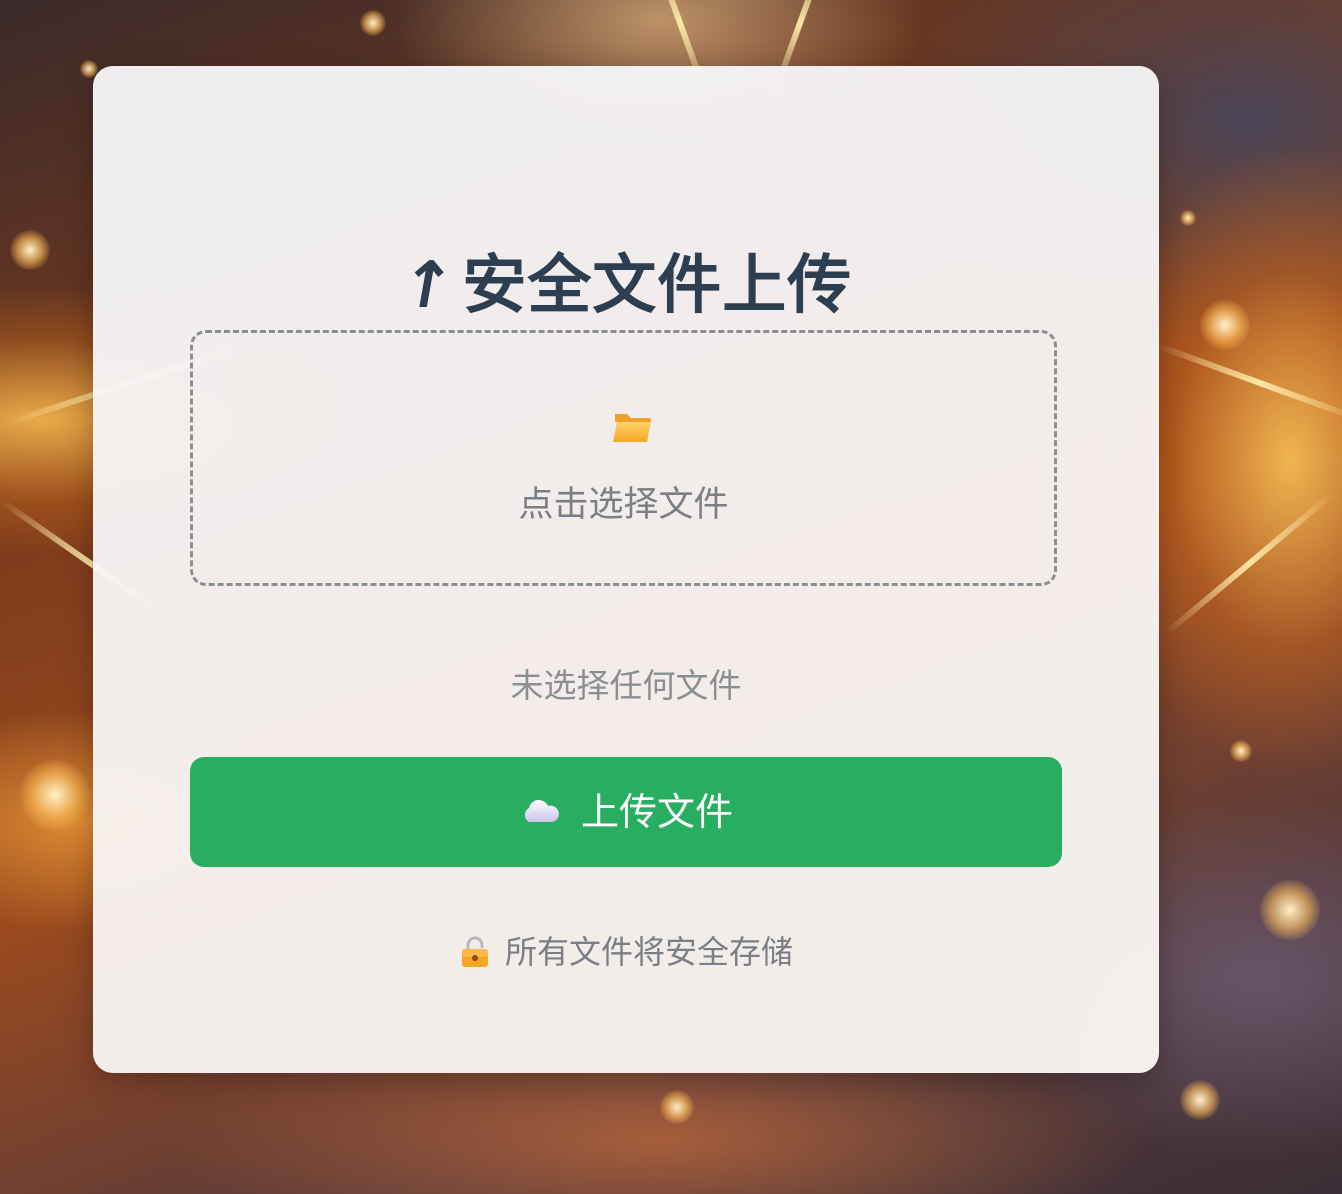  I want to click on upload-button-label: 上传文件, so click(656, 812).